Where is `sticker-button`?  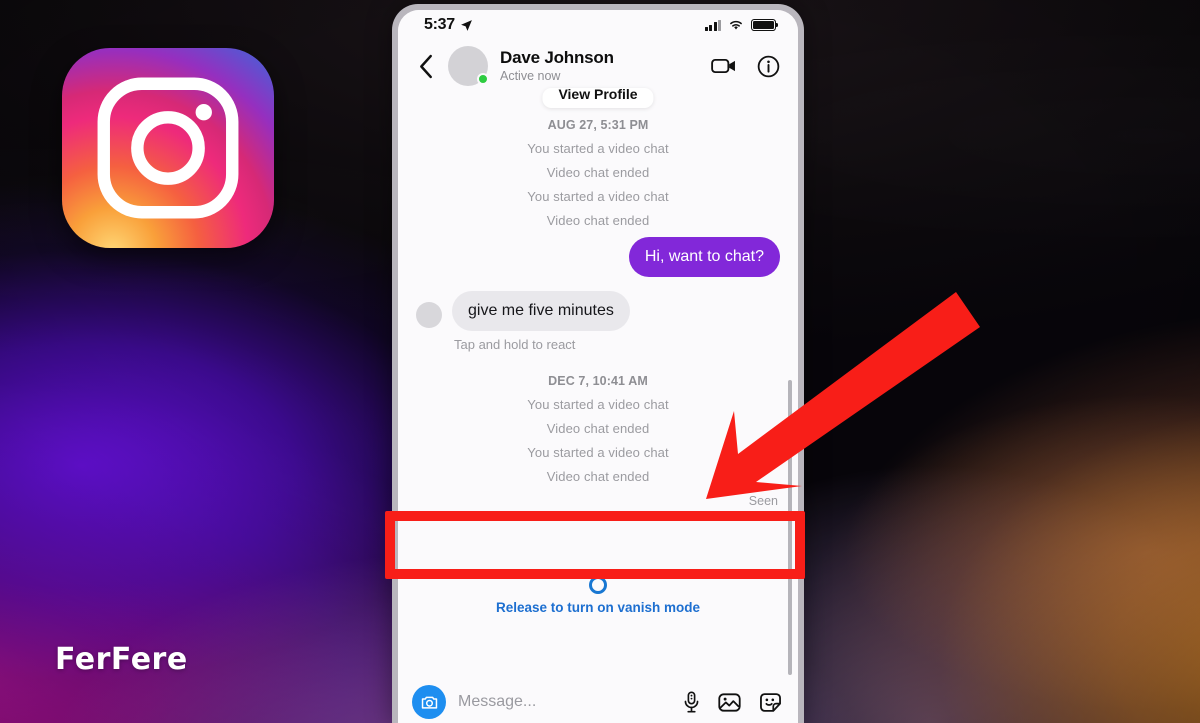
sticker-button is located at coordinates (770, 702).